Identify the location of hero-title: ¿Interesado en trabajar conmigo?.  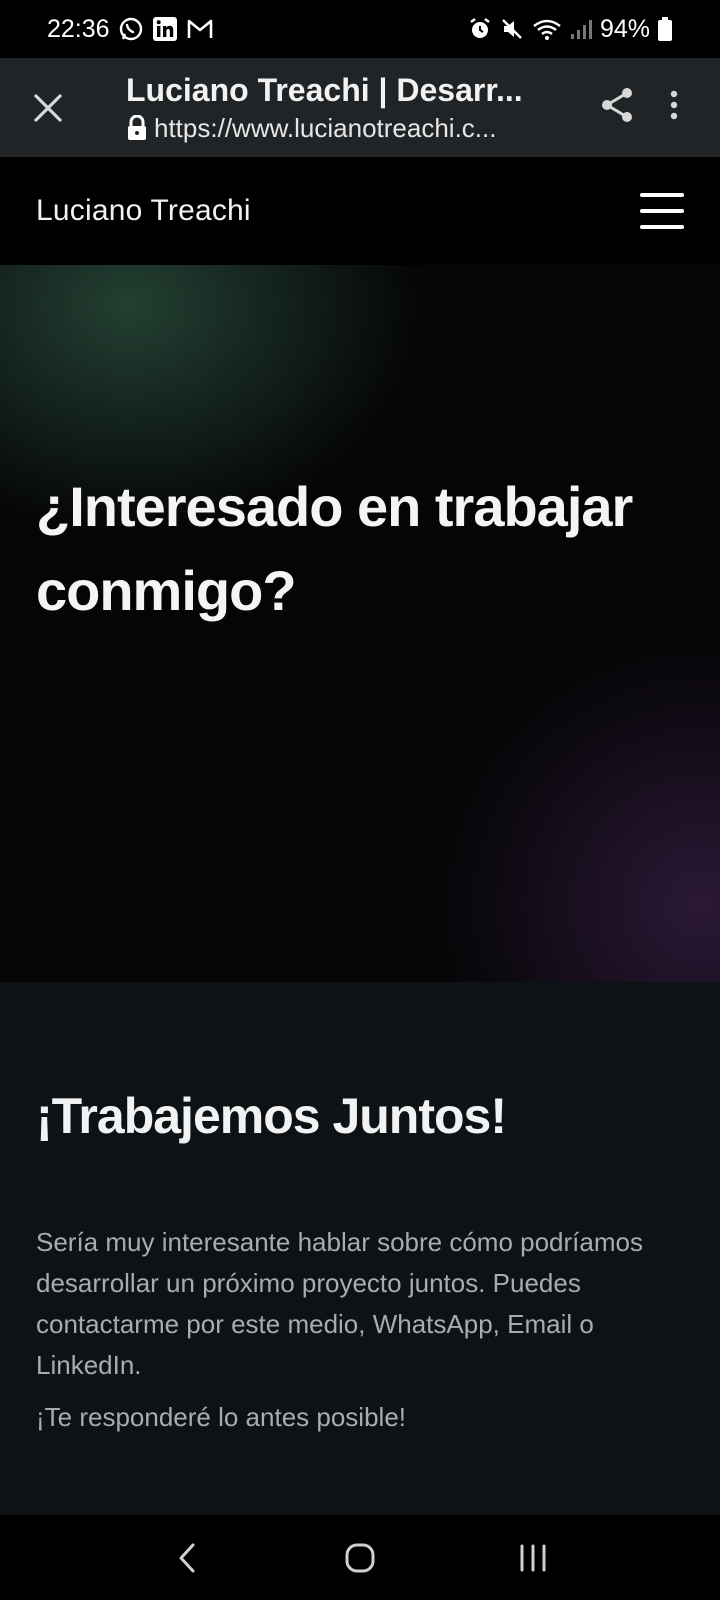
(334, 548).